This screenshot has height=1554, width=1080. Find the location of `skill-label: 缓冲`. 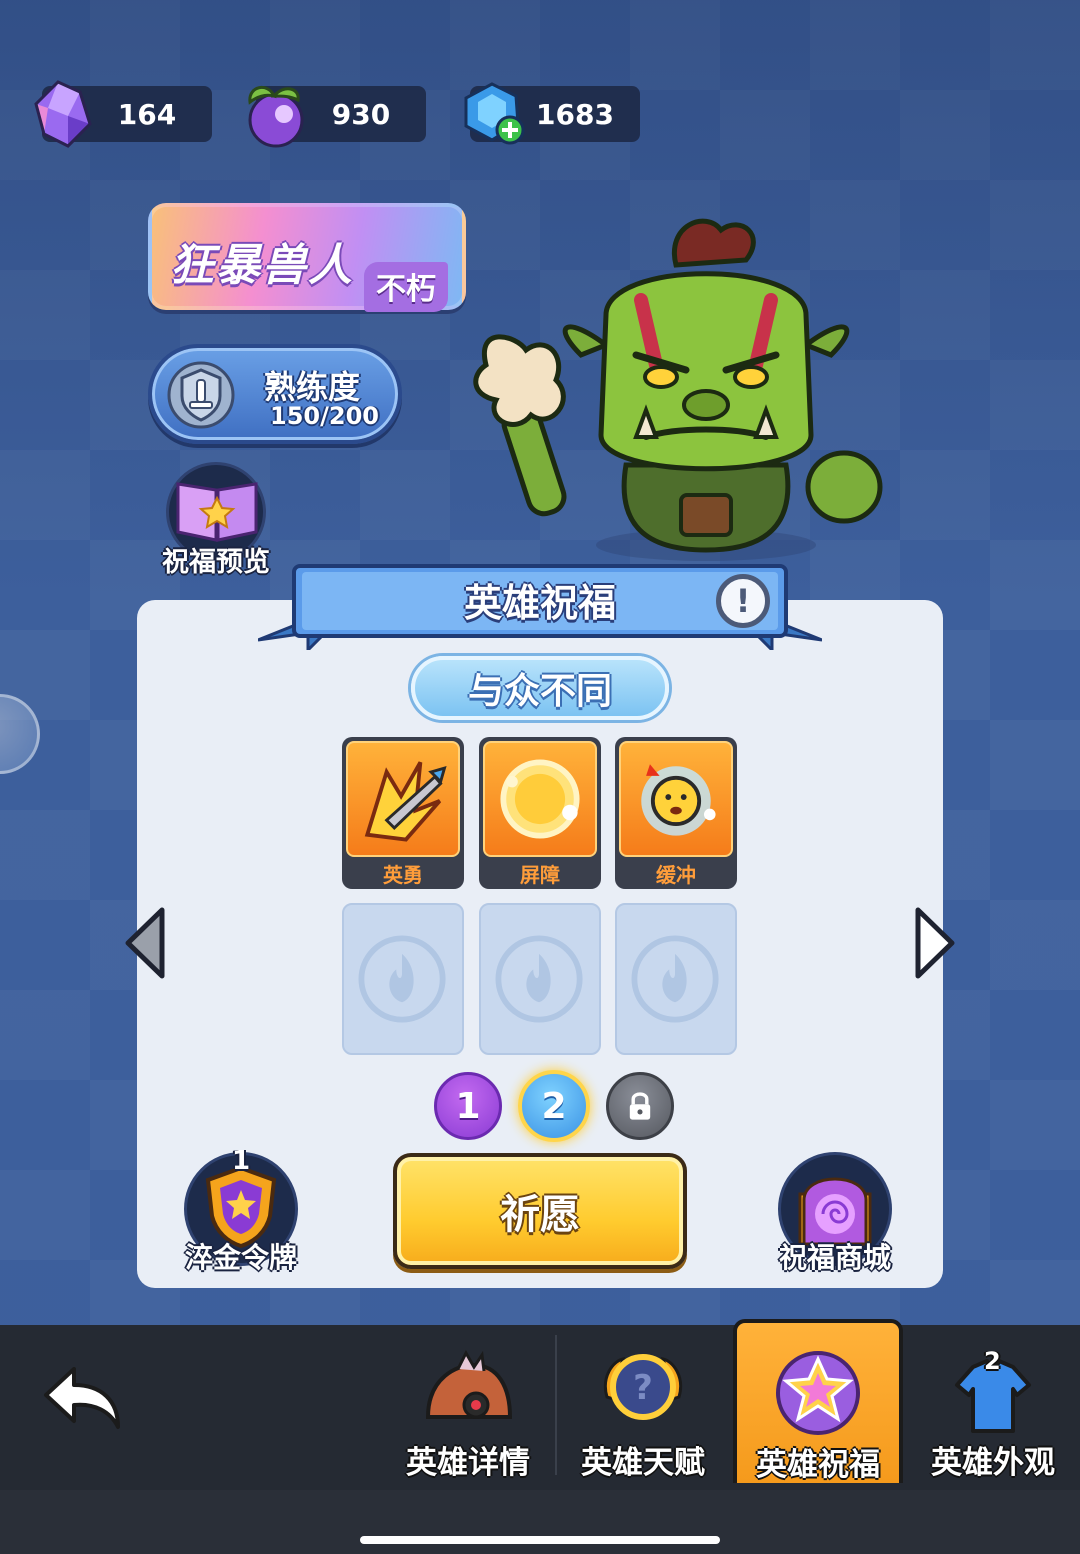

skill-label: 缓冲 is located at coordinates (676, 875).